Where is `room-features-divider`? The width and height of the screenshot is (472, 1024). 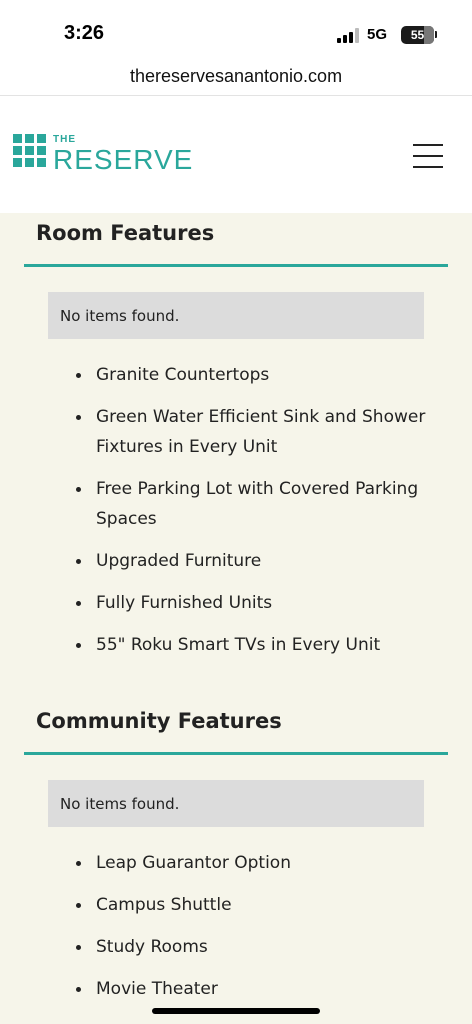
room-features-divider is located at coordinates (236, 265).